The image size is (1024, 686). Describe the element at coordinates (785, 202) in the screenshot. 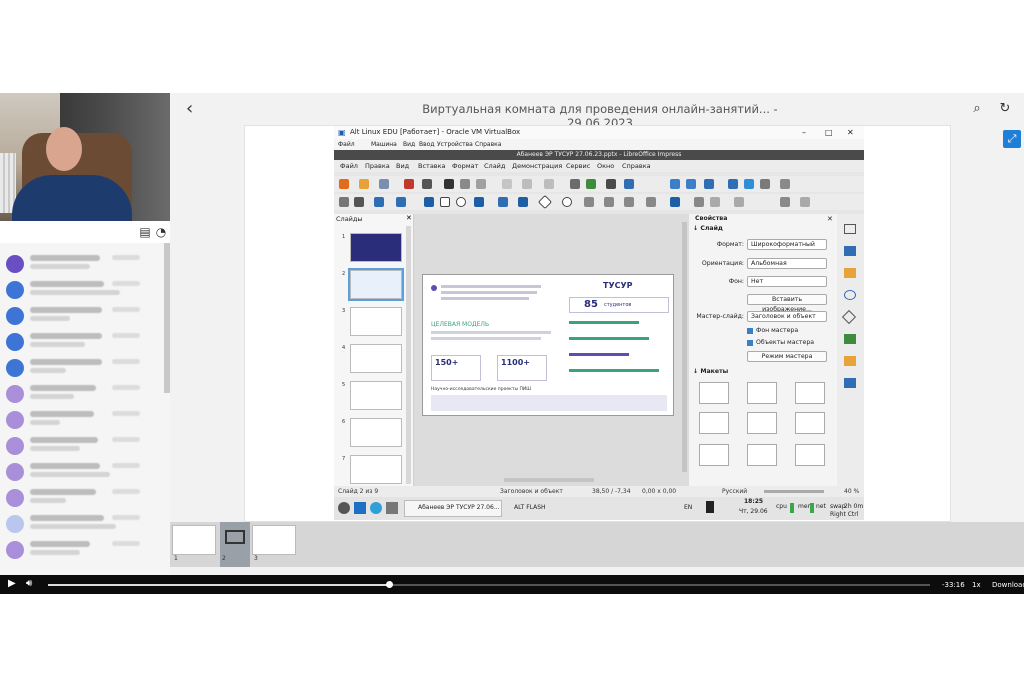

I see `shadow-icon` at that location.